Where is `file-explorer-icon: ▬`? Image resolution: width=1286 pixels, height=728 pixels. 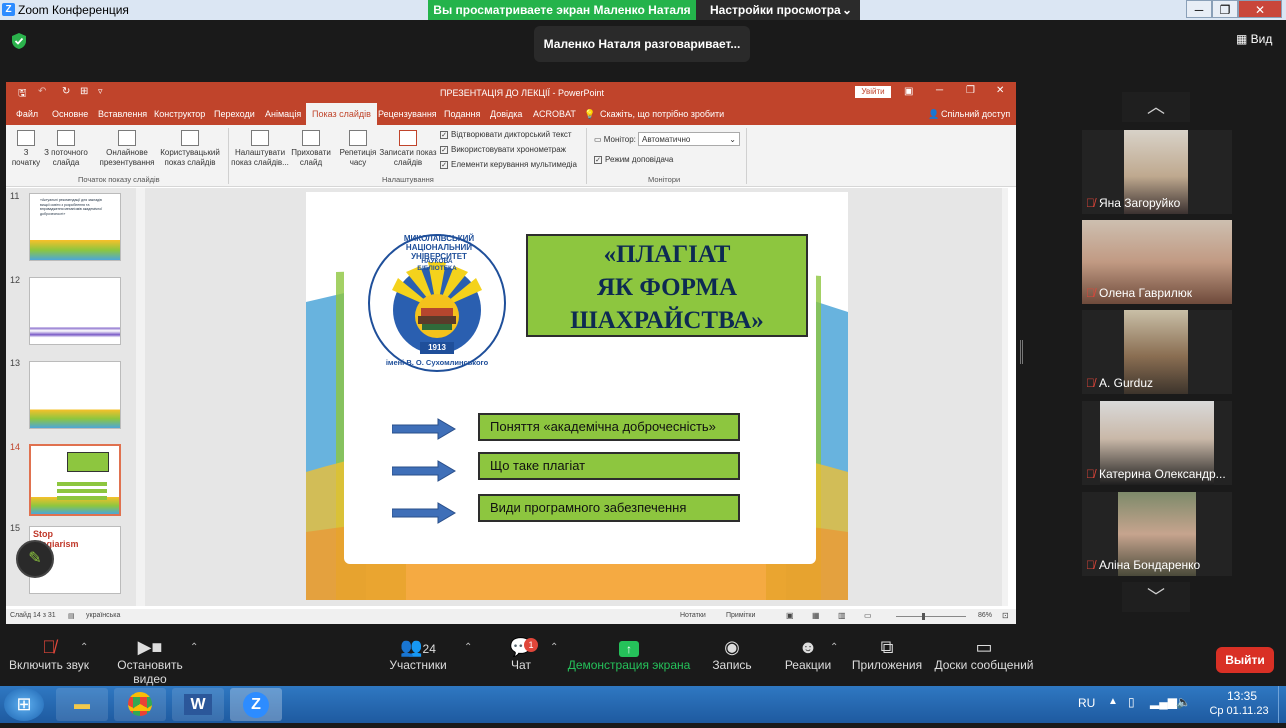
file-explorer-icon: ▬ is located at coordinates (82, 704).